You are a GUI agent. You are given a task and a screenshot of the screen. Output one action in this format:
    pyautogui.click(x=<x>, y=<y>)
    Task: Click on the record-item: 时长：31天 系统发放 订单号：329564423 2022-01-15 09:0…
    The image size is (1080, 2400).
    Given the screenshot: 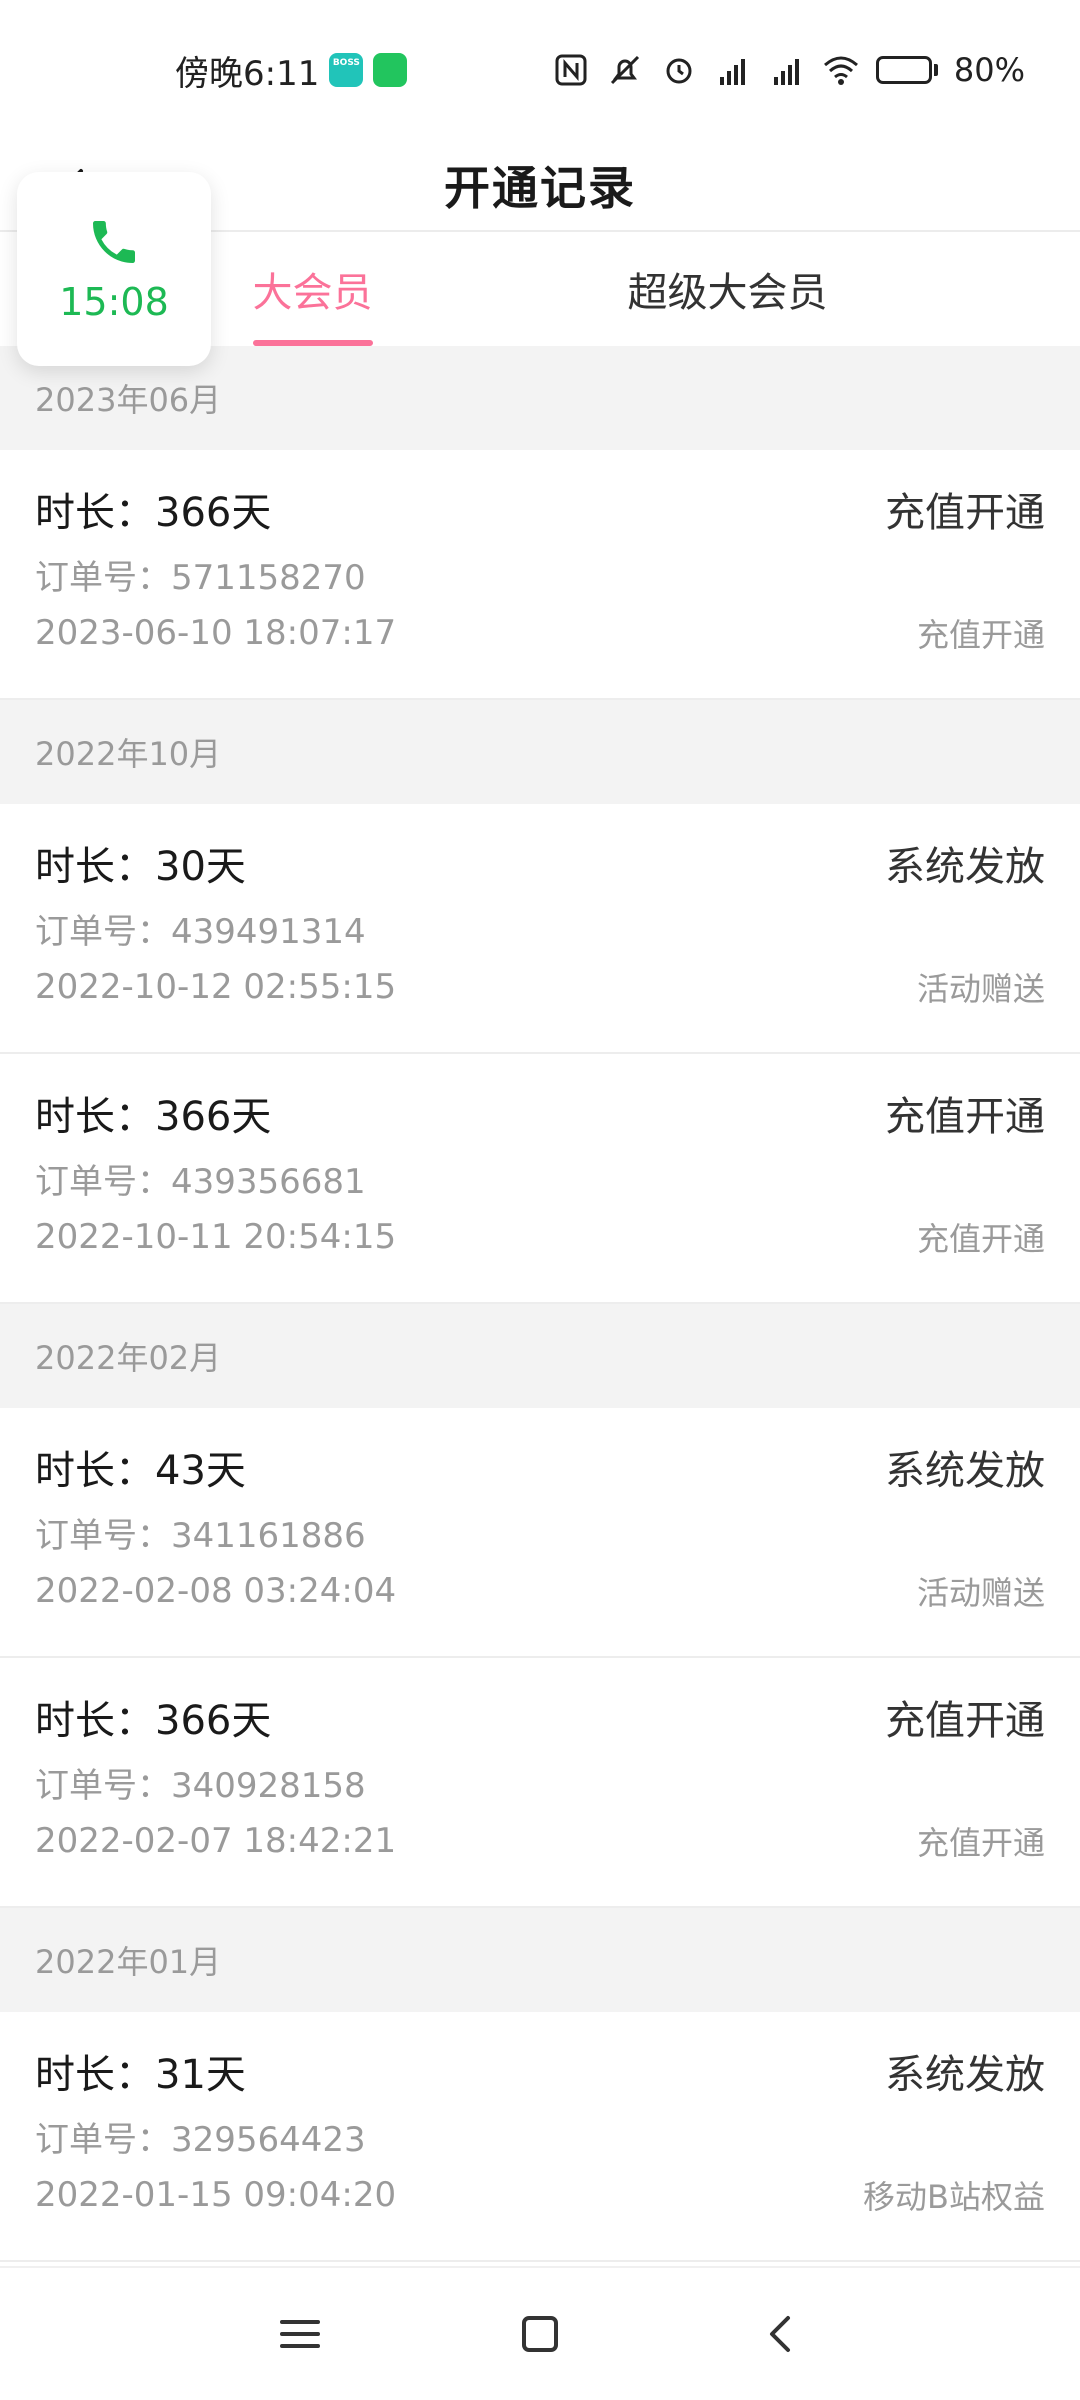 What is the action you would take?
    pyautogui.click(x=540, y=2137)
    